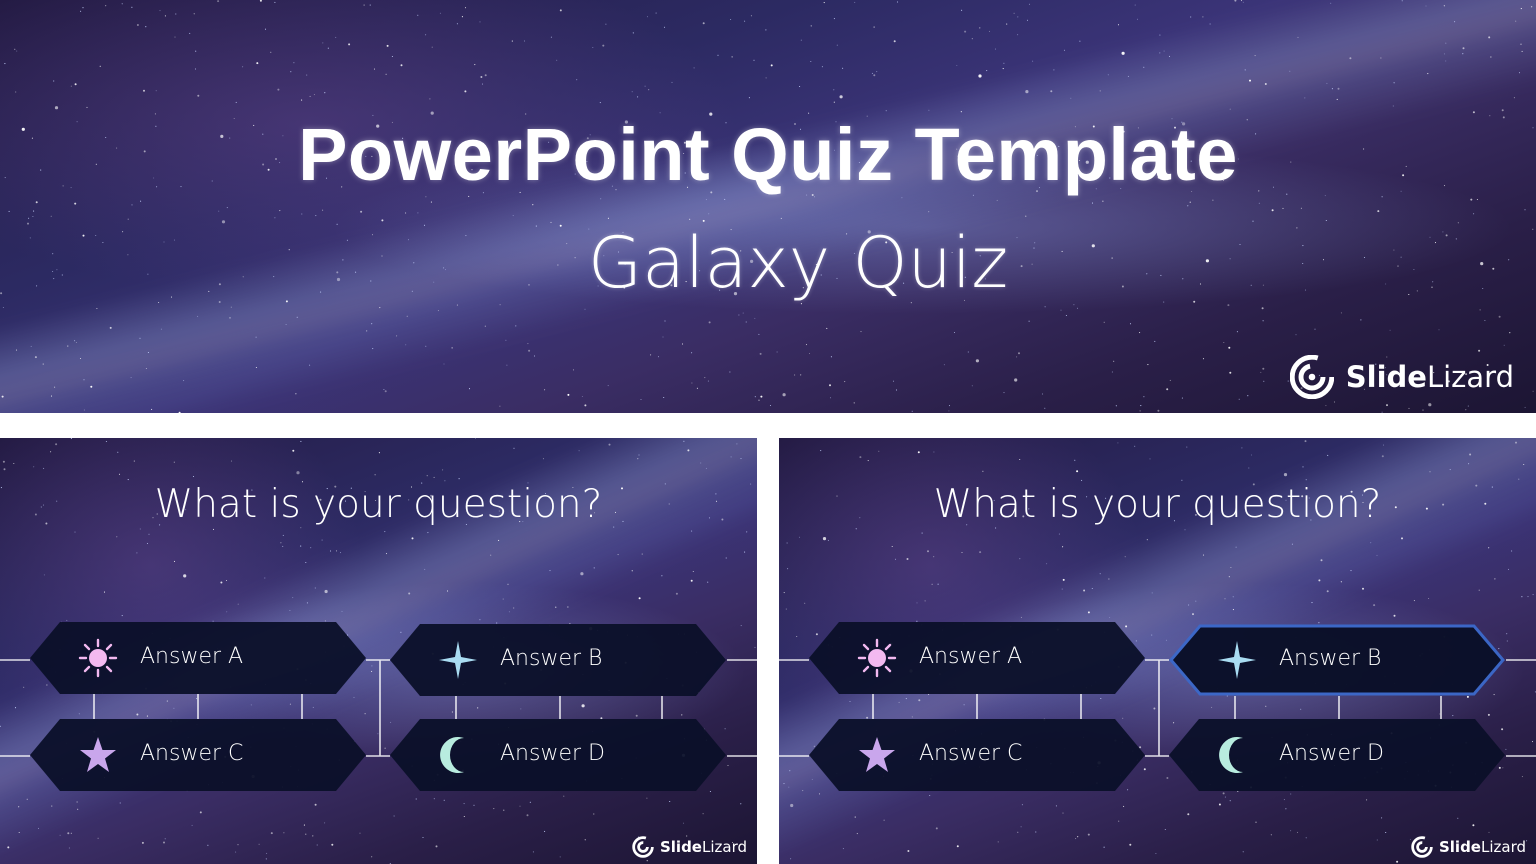  I want to click on star-icon, so click(877, 754).